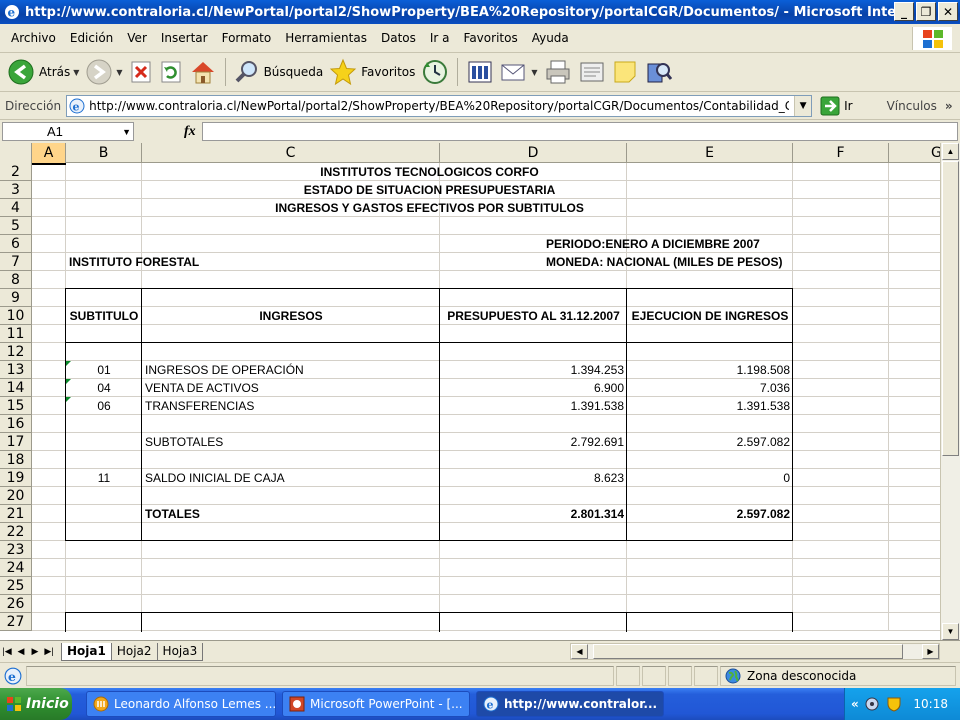 The image size is (960, 720). Describe the element at coordinates (104, 153) in the screenshot. I see `column-header-b: B` at that location.